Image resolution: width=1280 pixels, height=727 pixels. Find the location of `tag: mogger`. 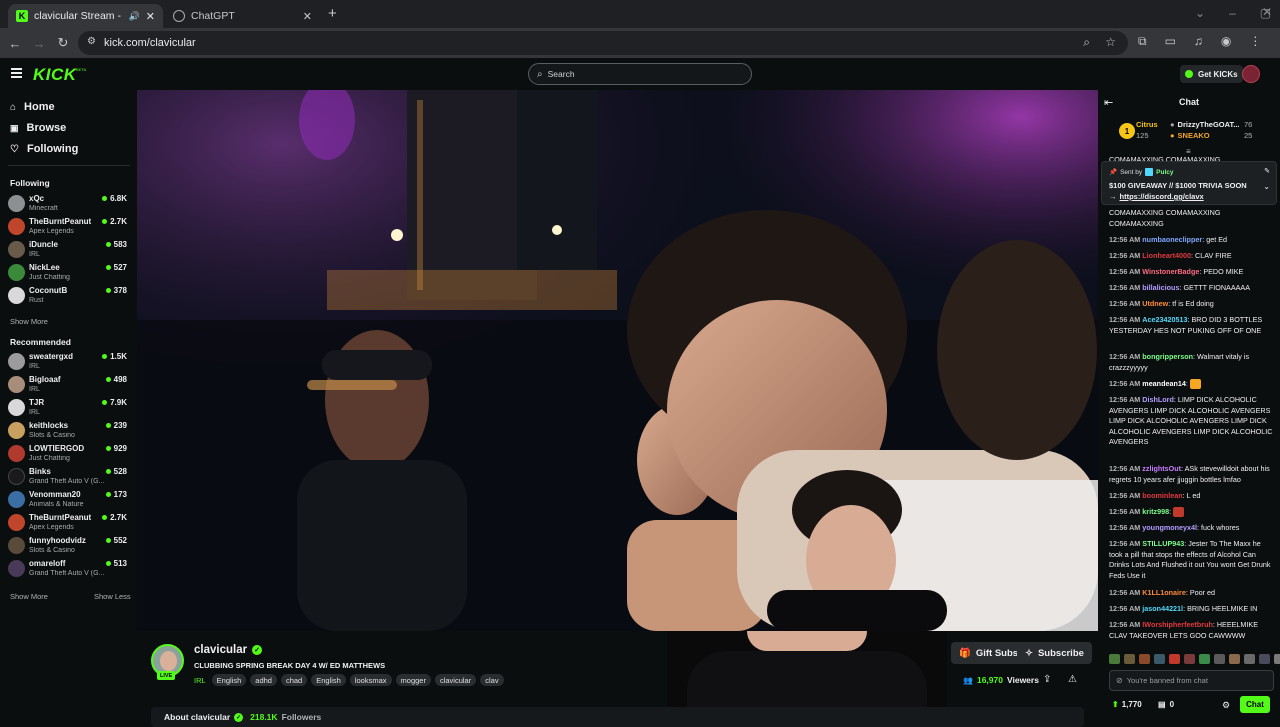

tag: mogger is located at coordinates (413, 680).